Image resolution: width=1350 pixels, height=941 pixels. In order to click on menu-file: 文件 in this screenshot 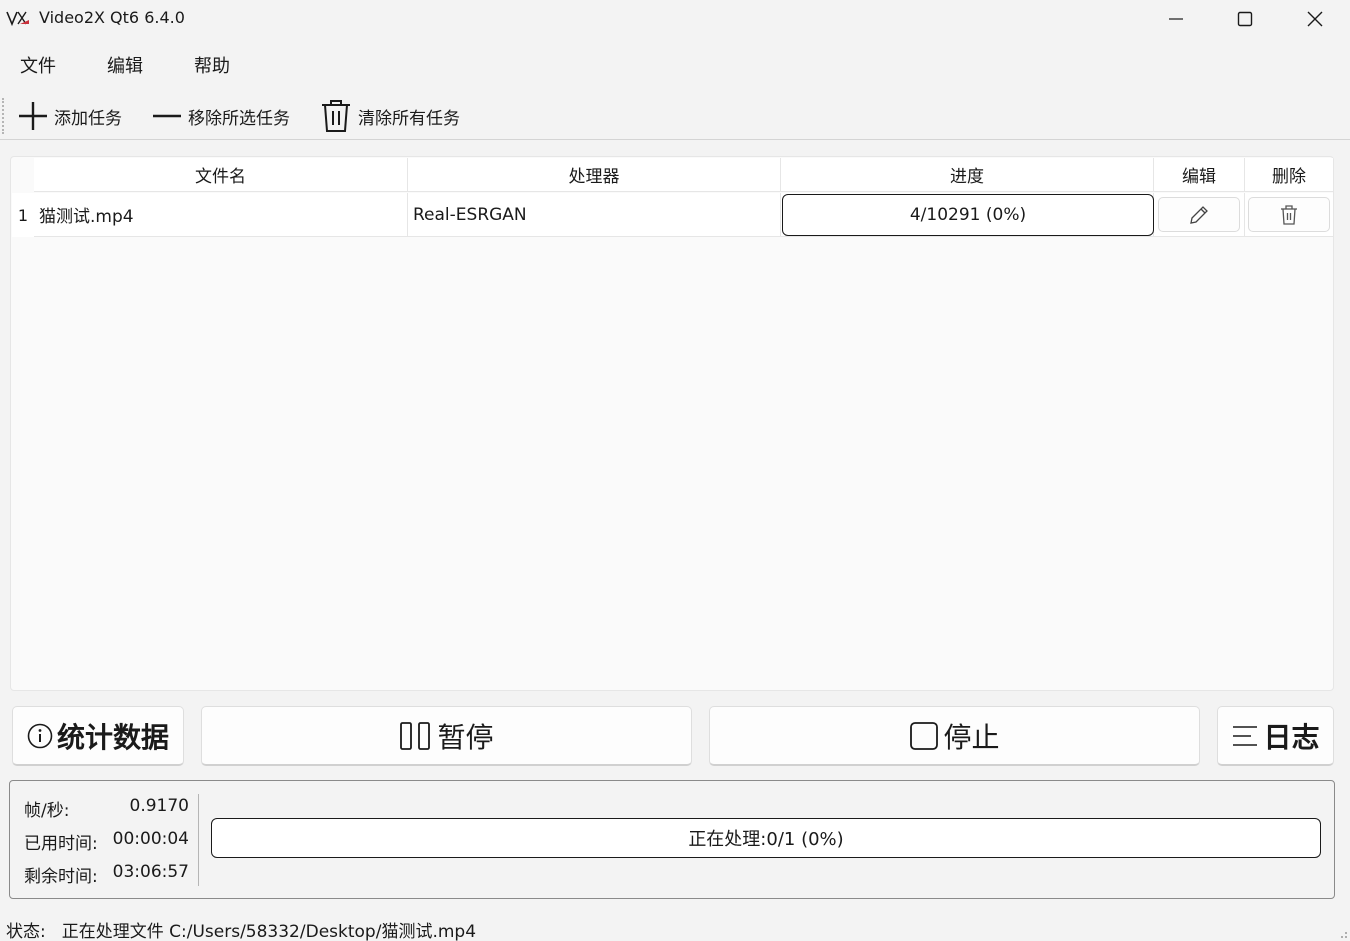, I will do `click(38, 65)`.